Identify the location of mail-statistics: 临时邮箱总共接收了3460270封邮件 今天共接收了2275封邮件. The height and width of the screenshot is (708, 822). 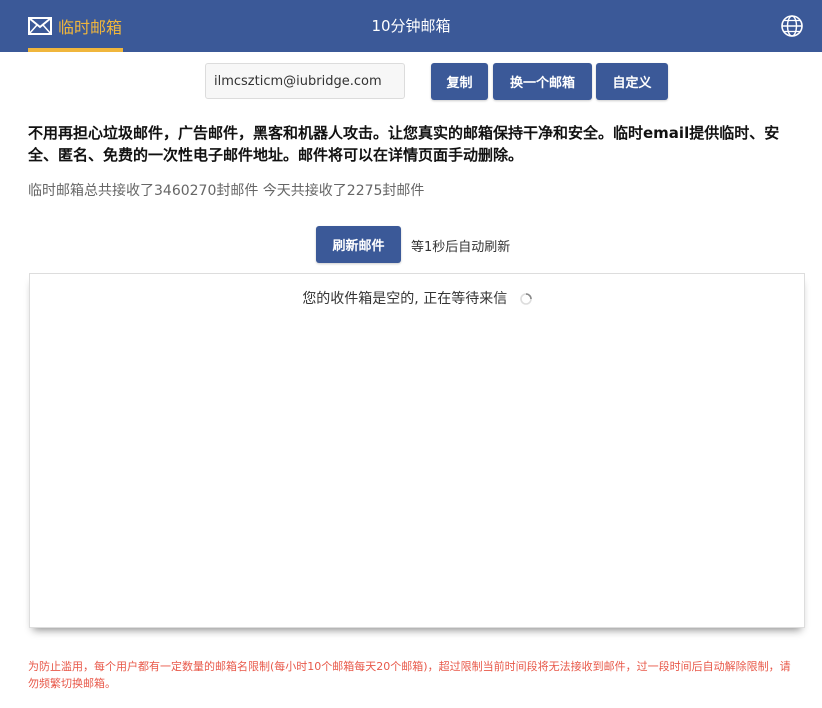
(226, 191).